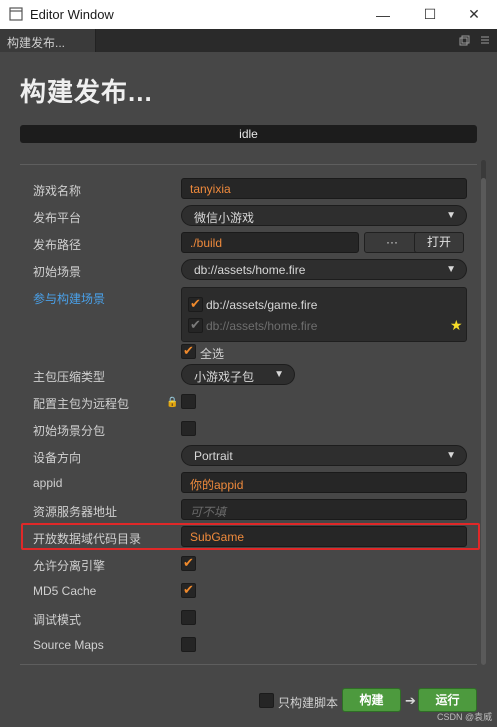 The width and height of the screenshot is (497, 727). What do you see at coordinates (248, 164) in the screenshot?
I see `divider-top` at bounding box center [248, 164].